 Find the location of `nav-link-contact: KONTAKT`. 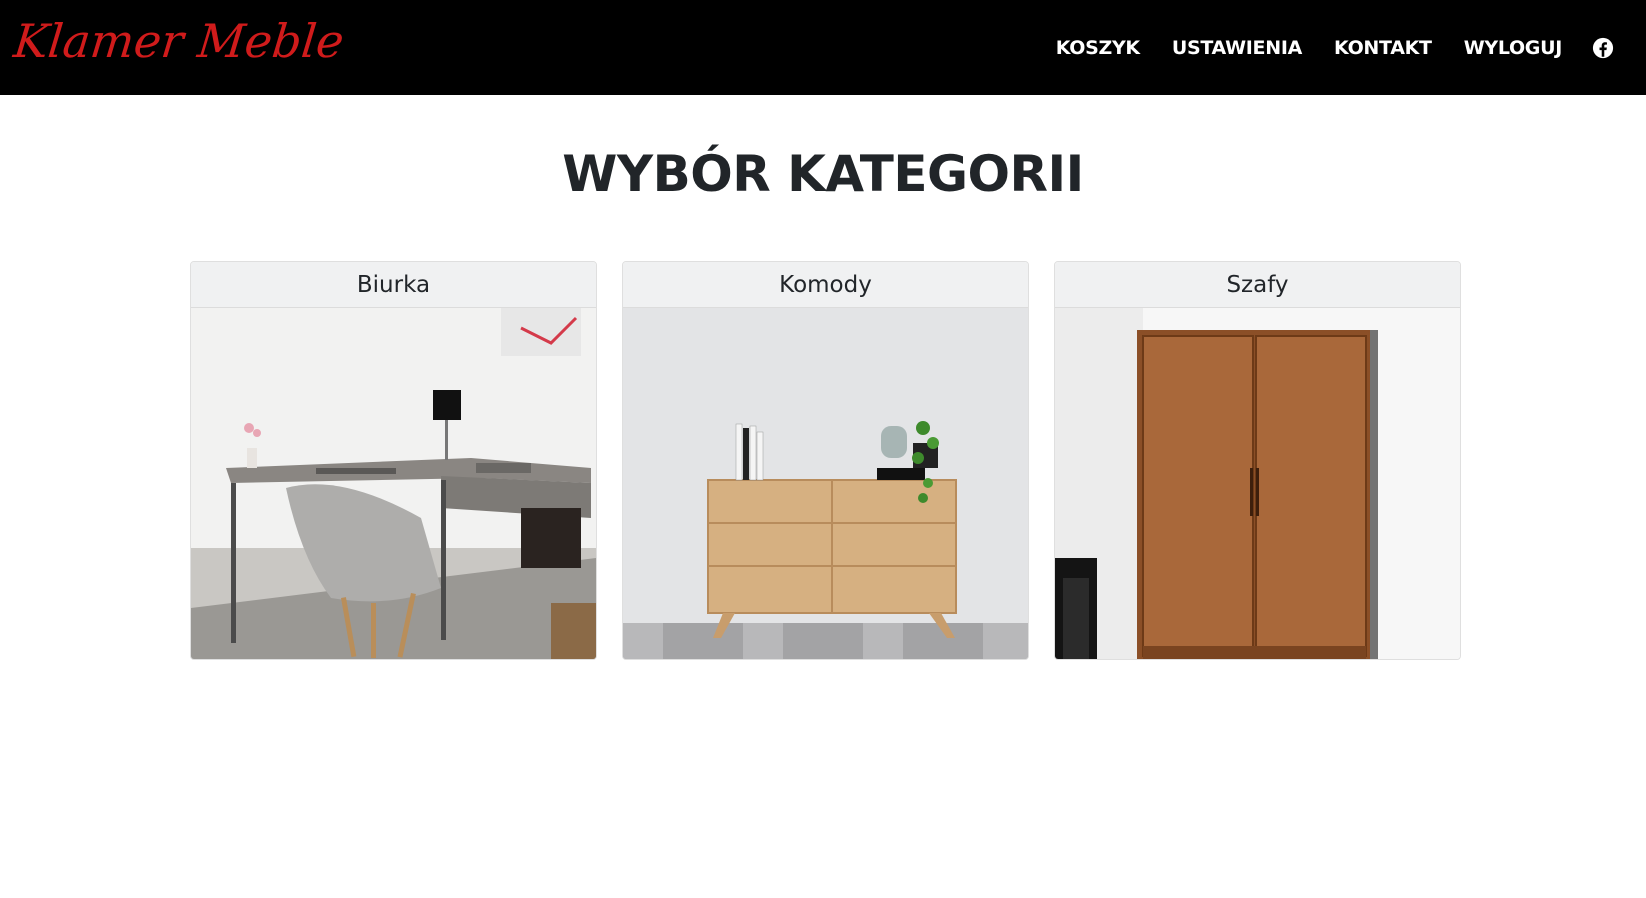

nav-link-contact: KONTAKT is located at coordinates (1383, 48).